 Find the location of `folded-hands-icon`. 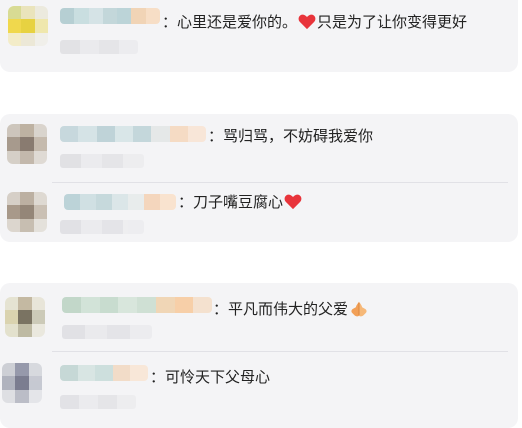

folded-hands-icon is located at coordinates (359, 309).